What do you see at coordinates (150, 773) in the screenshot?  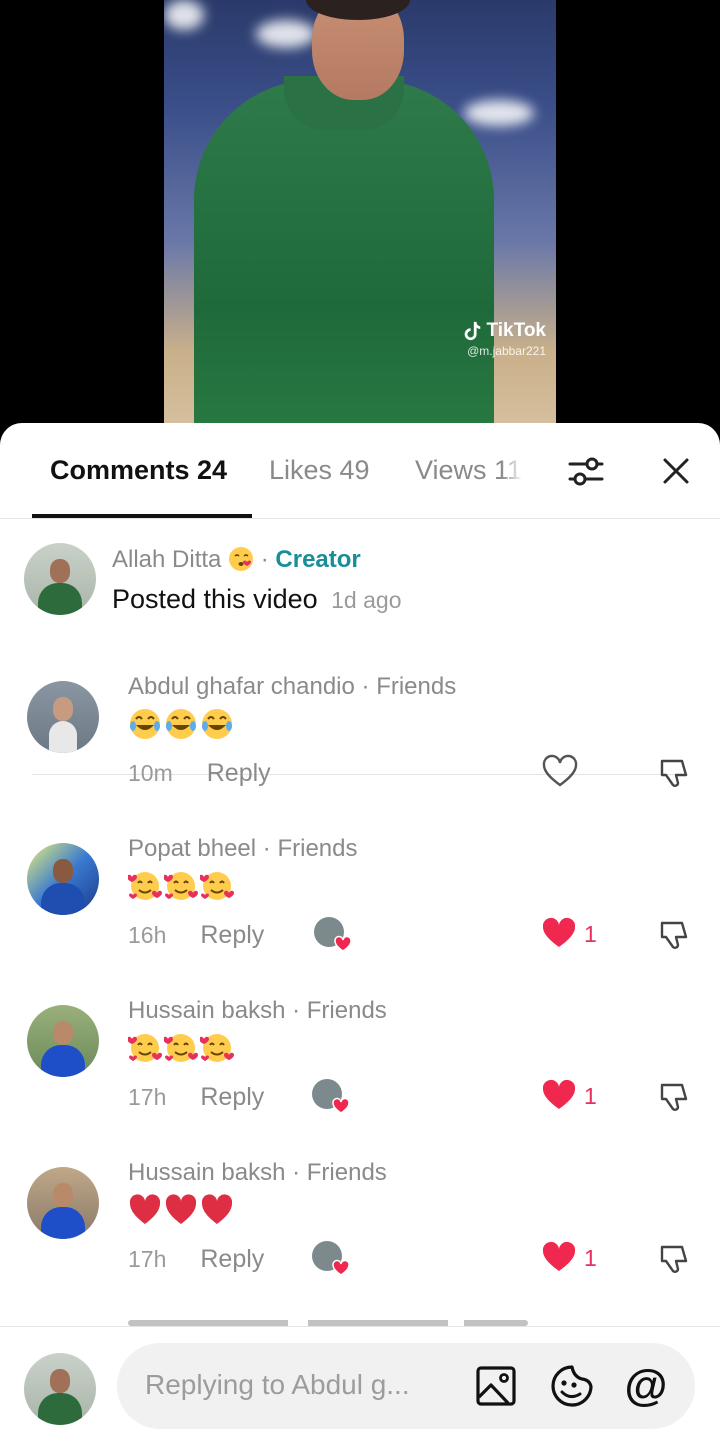 I see `comment-time: 10m` at bounding box center [150, 773].